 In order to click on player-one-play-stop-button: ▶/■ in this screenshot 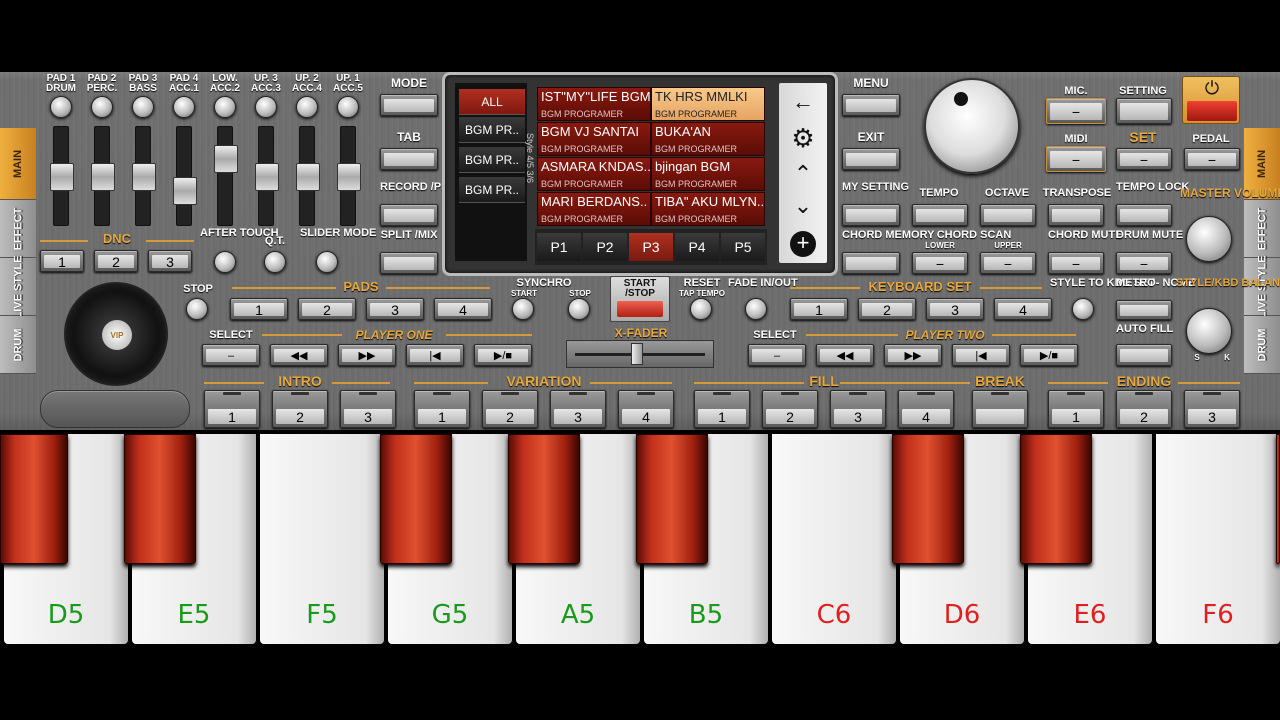, I will do `click(503, 355)`.